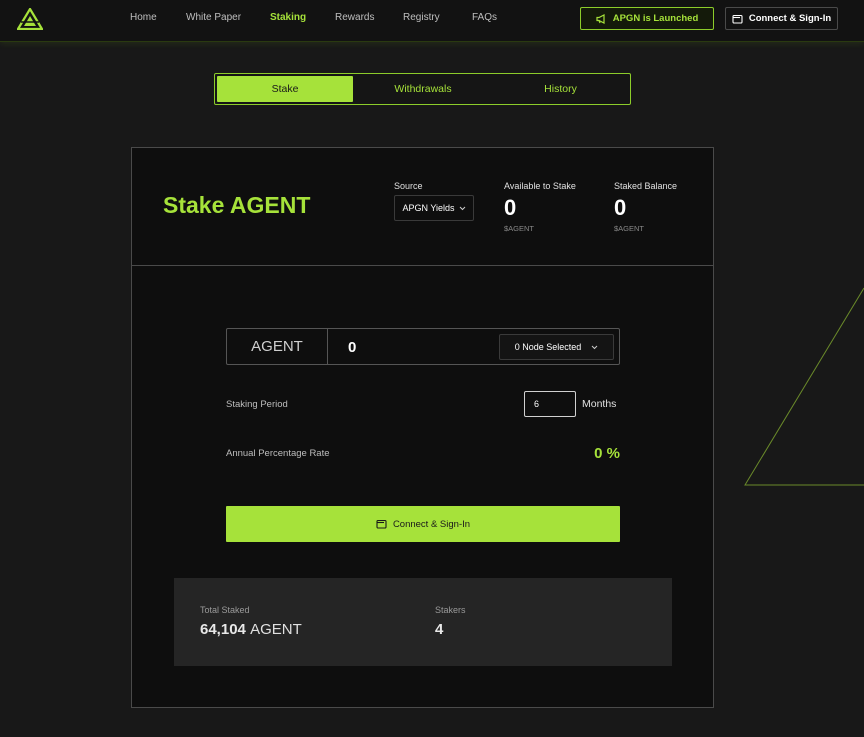 The height and width of the screenshot is (737, 864). What do you see at coordinates (548, 347) in the screenshot?
I see `node-select-value: 0 Node Selected` at bounding box center [548, 347].